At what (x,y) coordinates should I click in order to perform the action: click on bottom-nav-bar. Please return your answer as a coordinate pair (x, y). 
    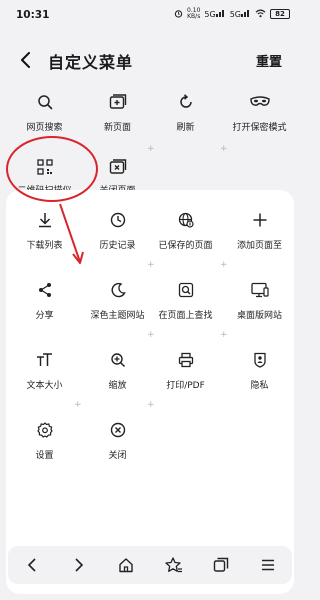
    Looking at the image, I should click on (150, 565).